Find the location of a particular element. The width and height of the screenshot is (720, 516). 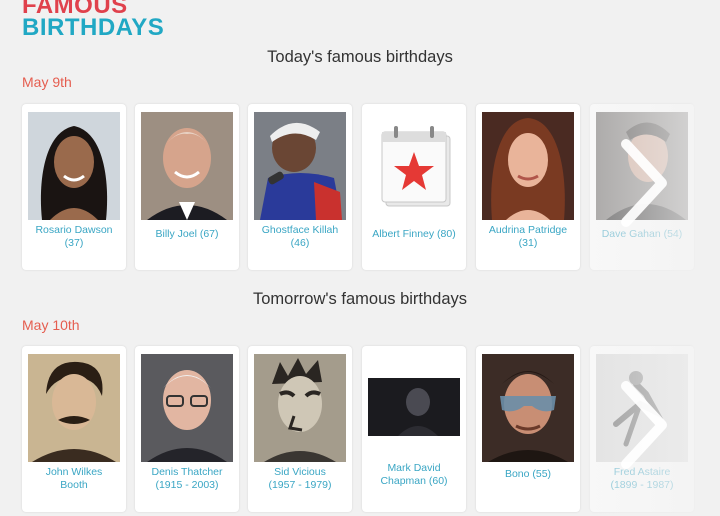

section-title-tomorrow: Tomorrow's famous birthdays is located at coordinates (360, 299).